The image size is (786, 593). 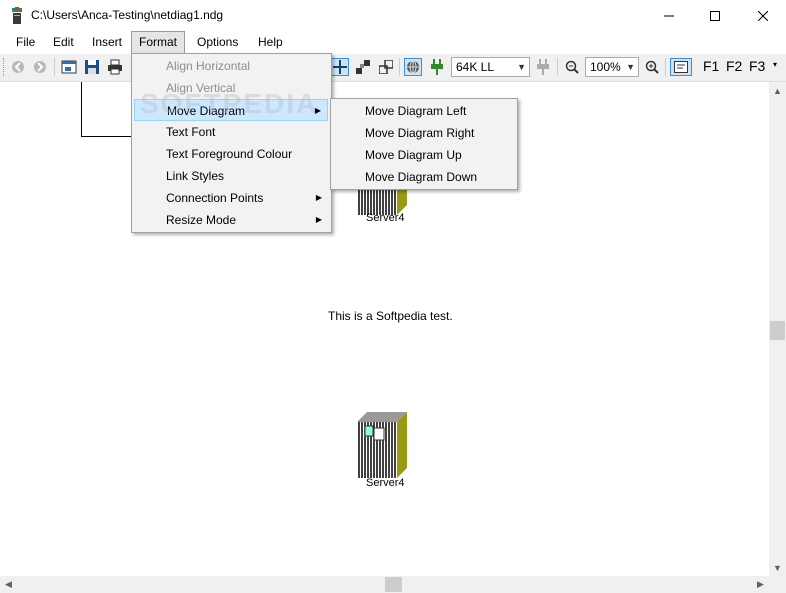 I want to click on menu-item-text-foreground-colour: Text Foreground Colour, so click(x=231, y=154).